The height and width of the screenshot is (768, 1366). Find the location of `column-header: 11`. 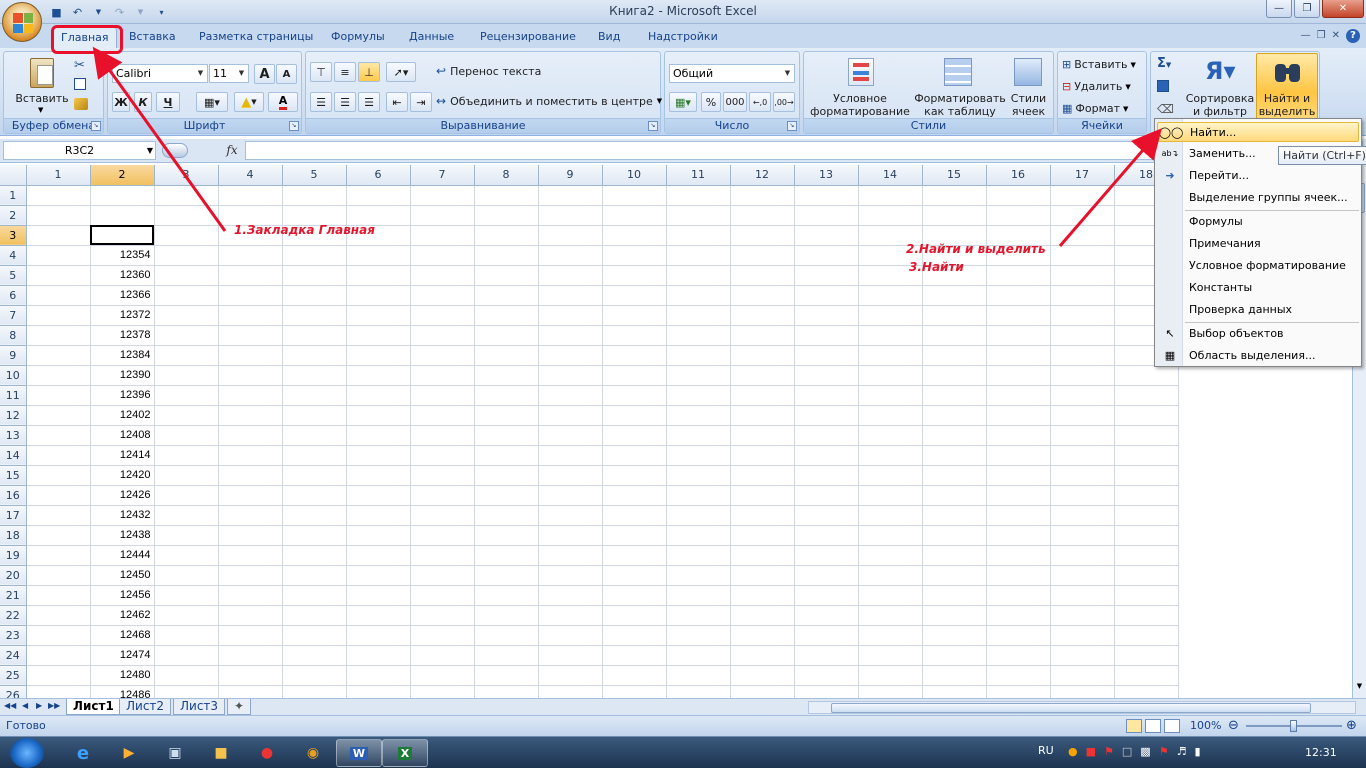

column-header: 11 is located at coordinates (698, 175).